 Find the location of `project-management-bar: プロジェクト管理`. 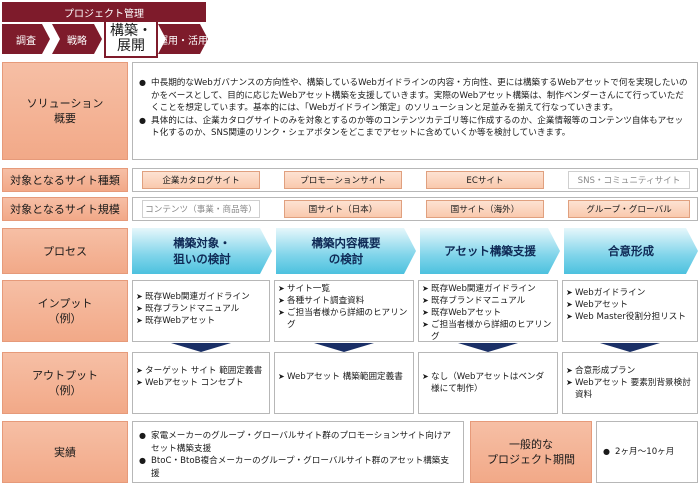

project-management-bar: プロジェクト管理 is located at coordinates (104, 12).